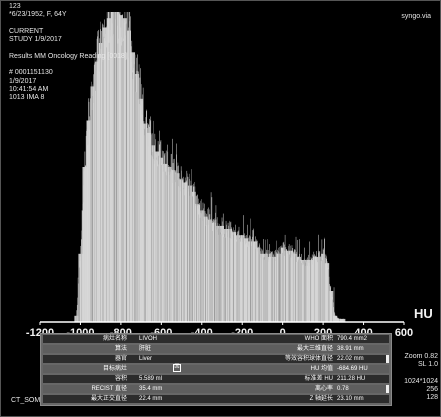 The image size is (441, 417). What do you see at coordinates (23, 81) in the screenshot?
I see `overlay-line: 1/9/2017` at bounding box center [23, 81].